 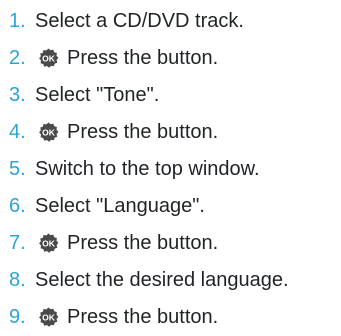 I want to click on step-8: 8. Select the desired language., so click(x=144, y=280).